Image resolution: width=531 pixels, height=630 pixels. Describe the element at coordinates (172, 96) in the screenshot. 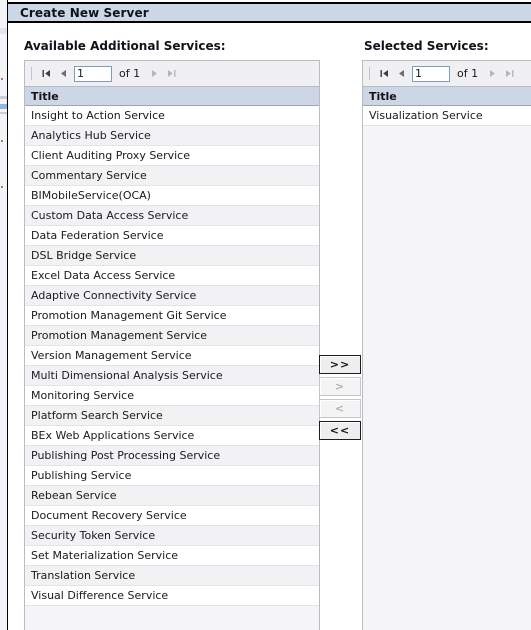

I see `available-grid-header: Title` at that location.